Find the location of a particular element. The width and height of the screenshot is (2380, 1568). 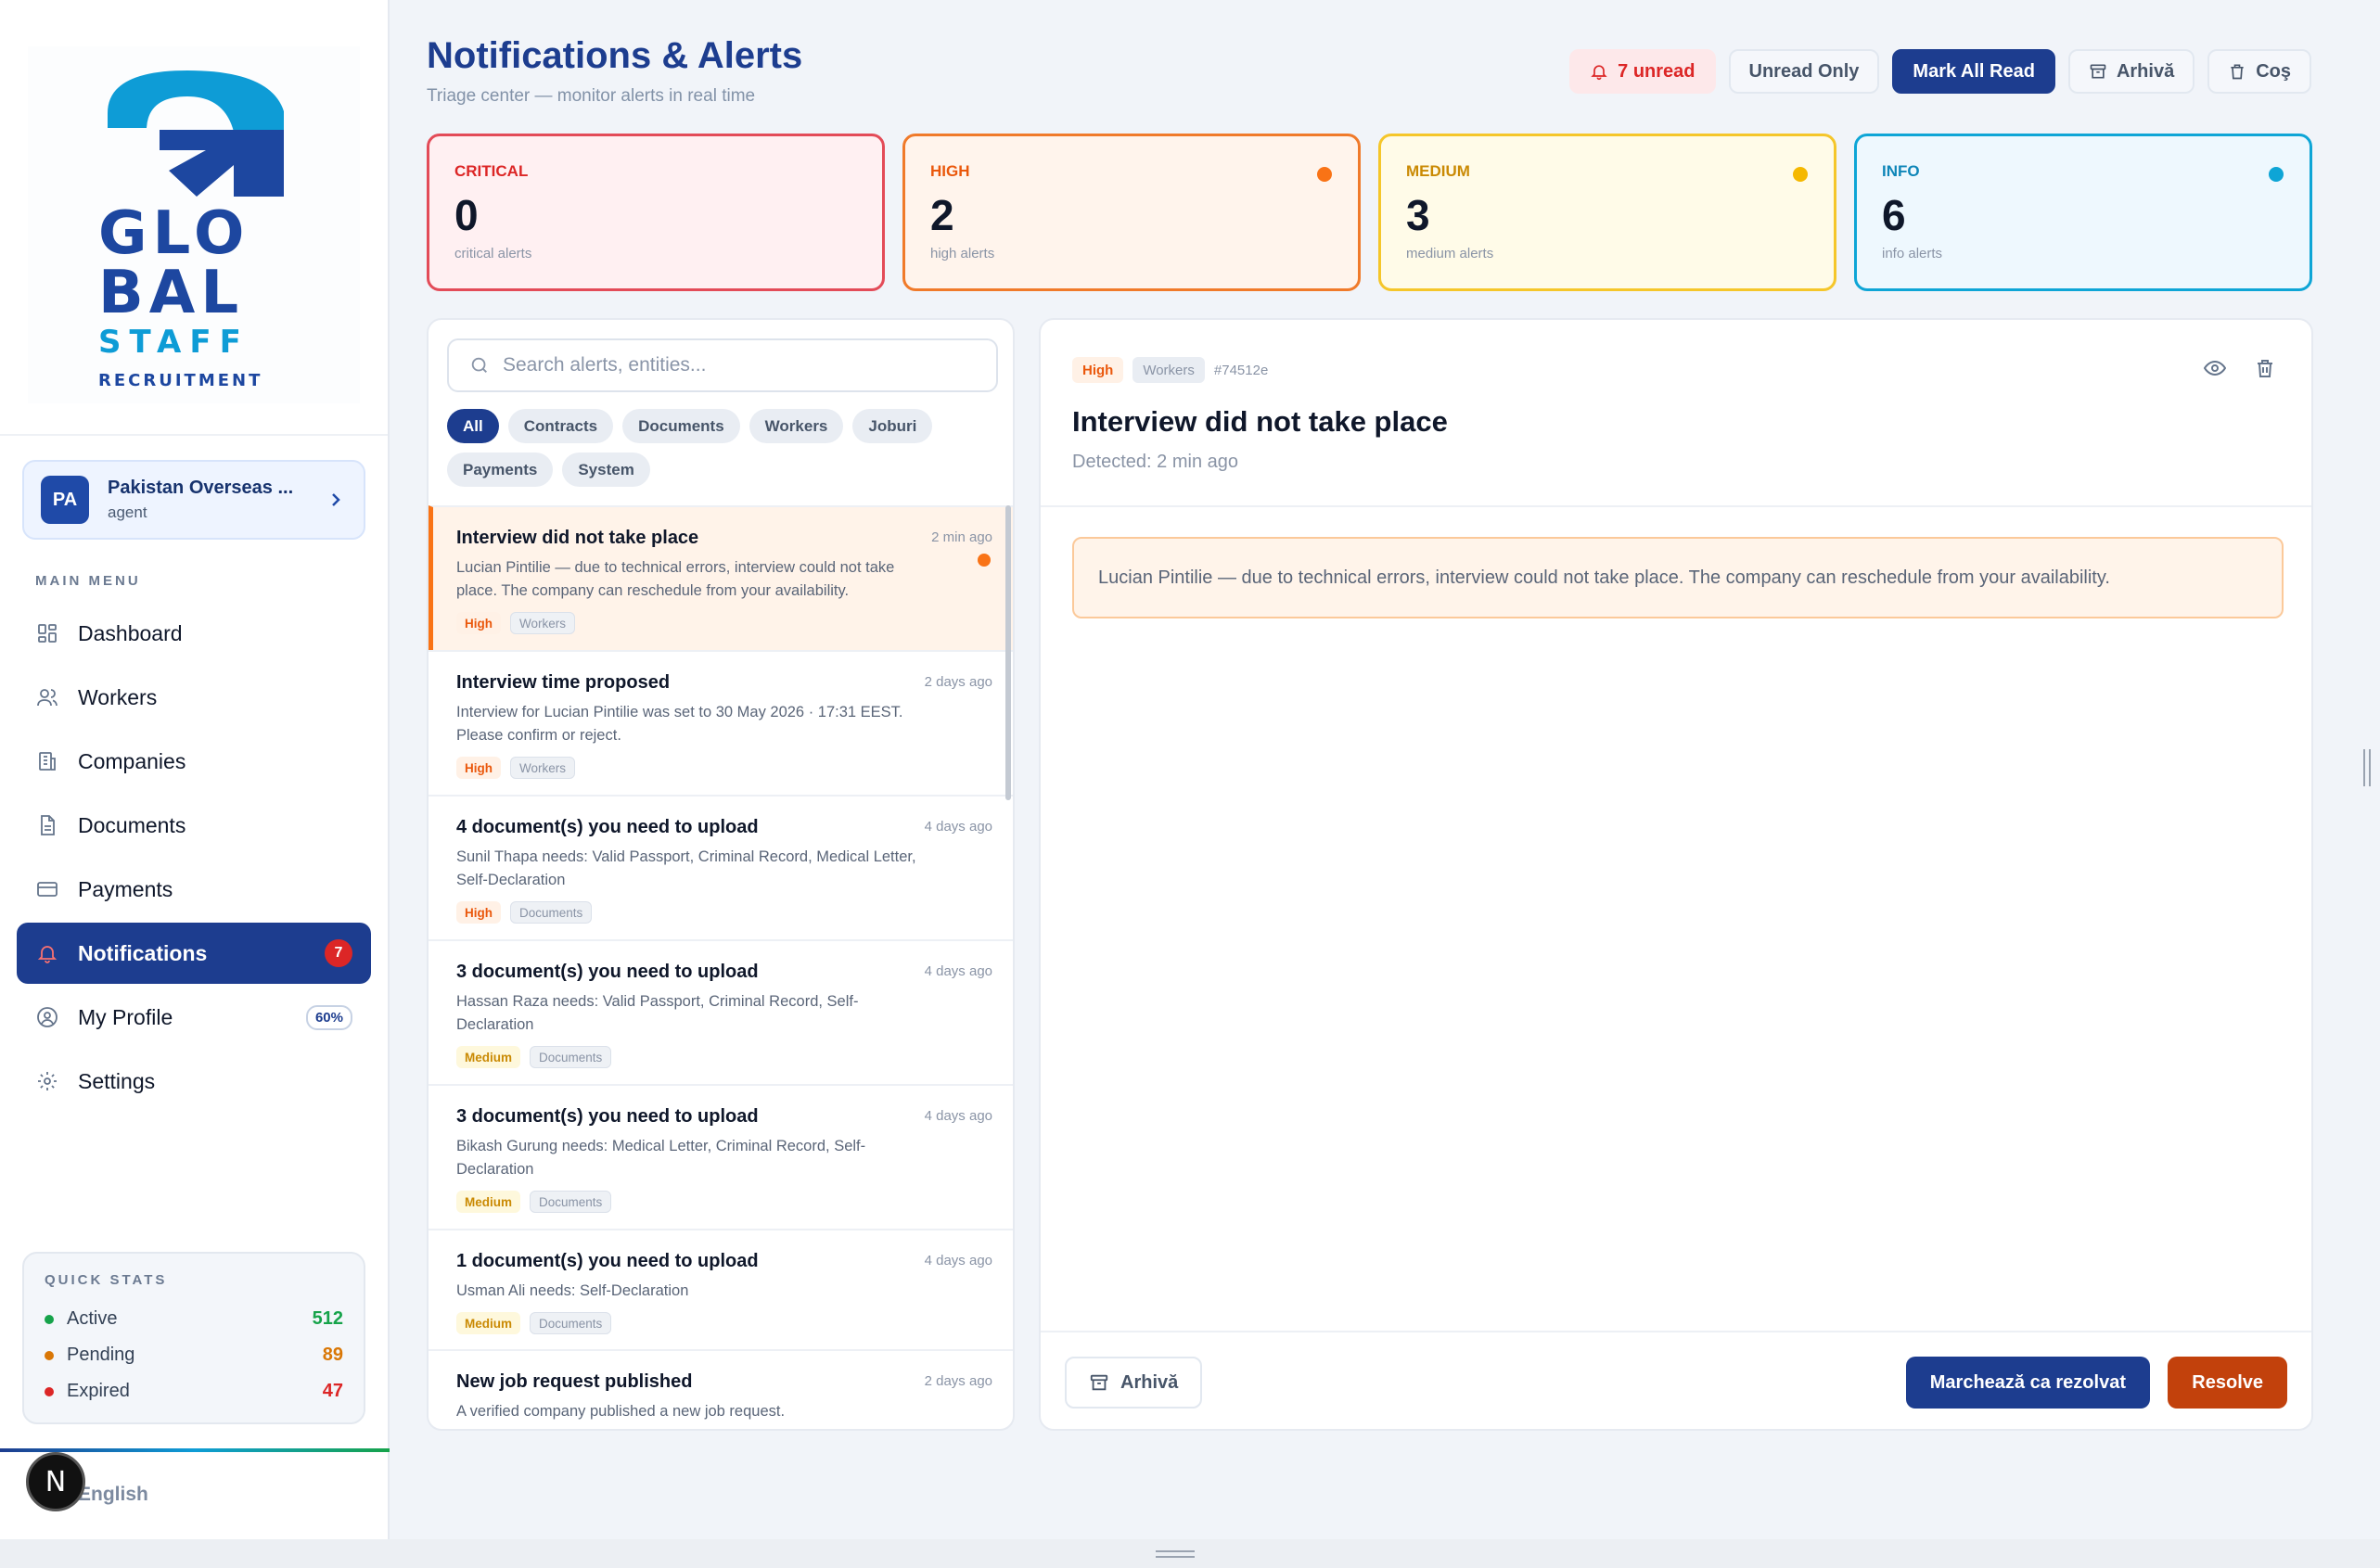

quick-stat-value: 47 is located at coordinates (332, 1391).